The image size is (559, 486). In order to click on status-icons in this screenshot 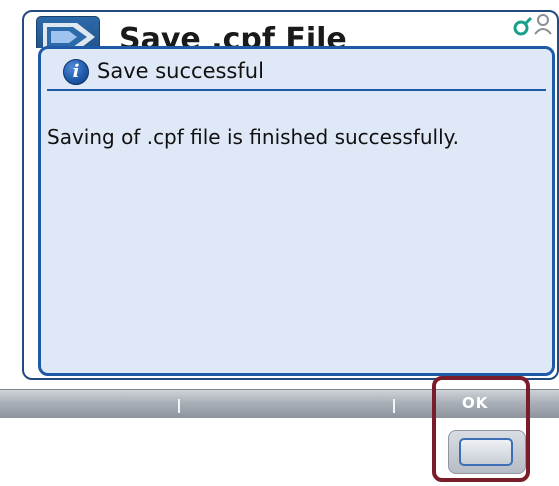, I will do `click(533, 26)`.